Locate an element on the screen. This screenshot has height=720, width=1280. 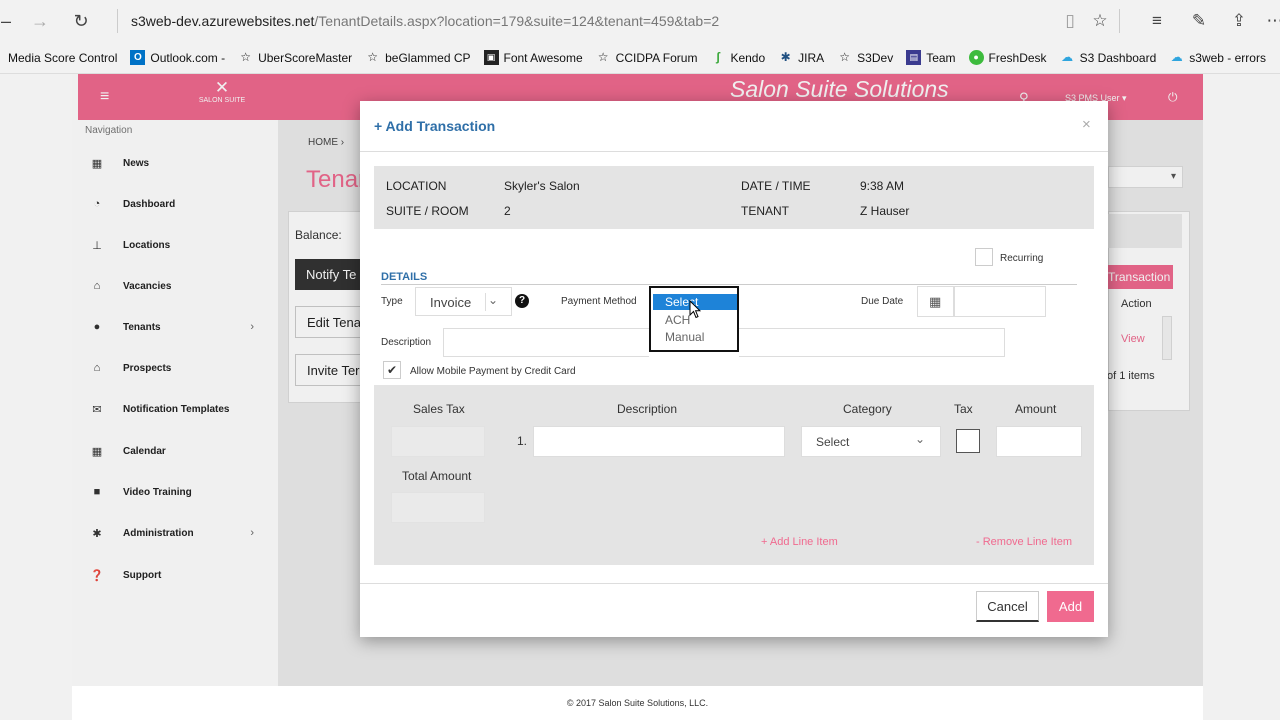
type-label: Type is located at coordinates (392, 301).